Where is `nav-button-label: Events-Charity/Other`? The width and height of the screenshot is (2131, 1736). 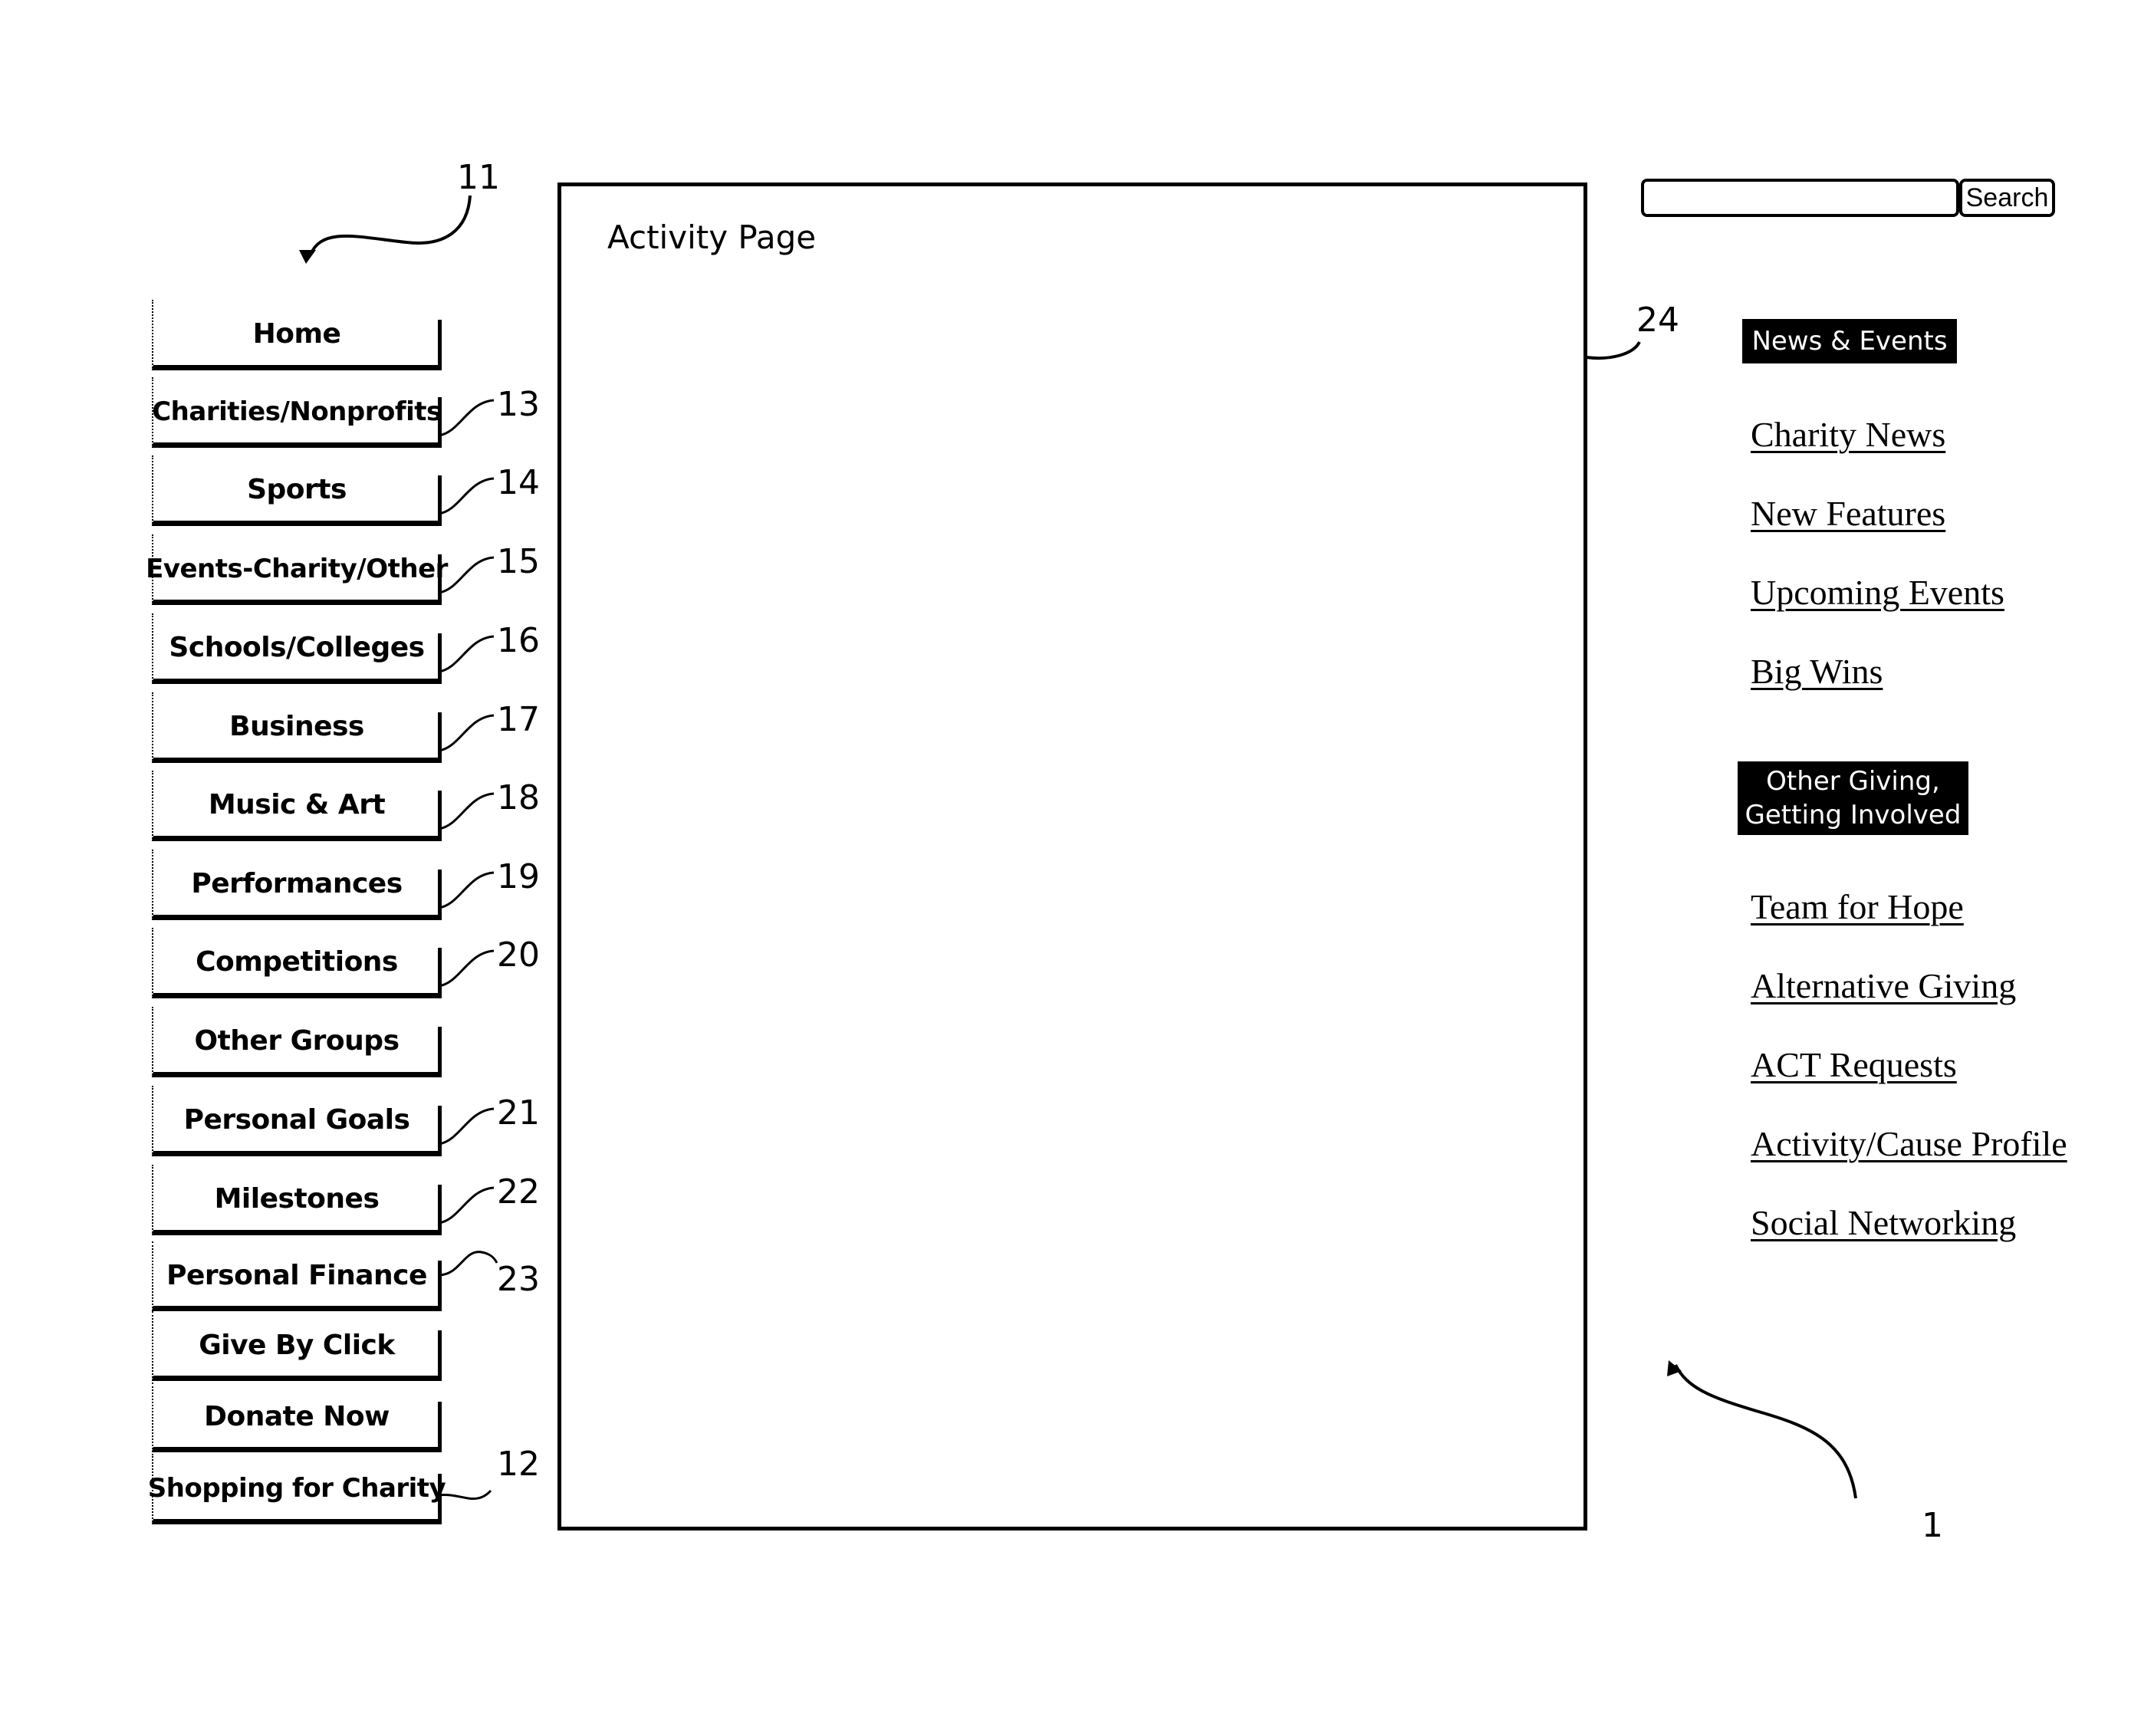 nav-button-label: Events-Charity/Other is located at coordinates (297, 568).